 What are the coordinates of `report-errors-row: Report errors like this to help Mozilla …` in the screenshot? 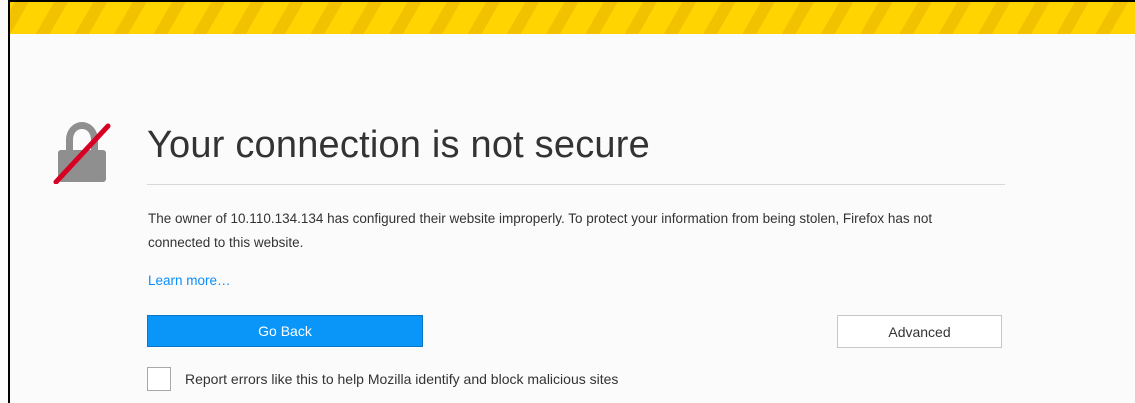 It's located at (382, 379).